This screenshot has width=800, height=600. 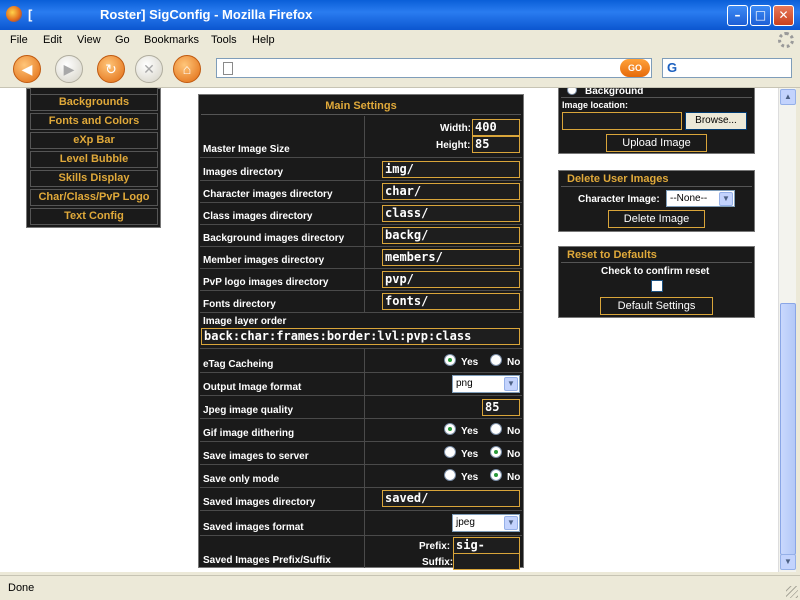 What do you see at coordinates (361, 280) in the screenshot?
I see `pvp-dir-row: PvP logo images directory pvp/` at bounding box center [361, 280].